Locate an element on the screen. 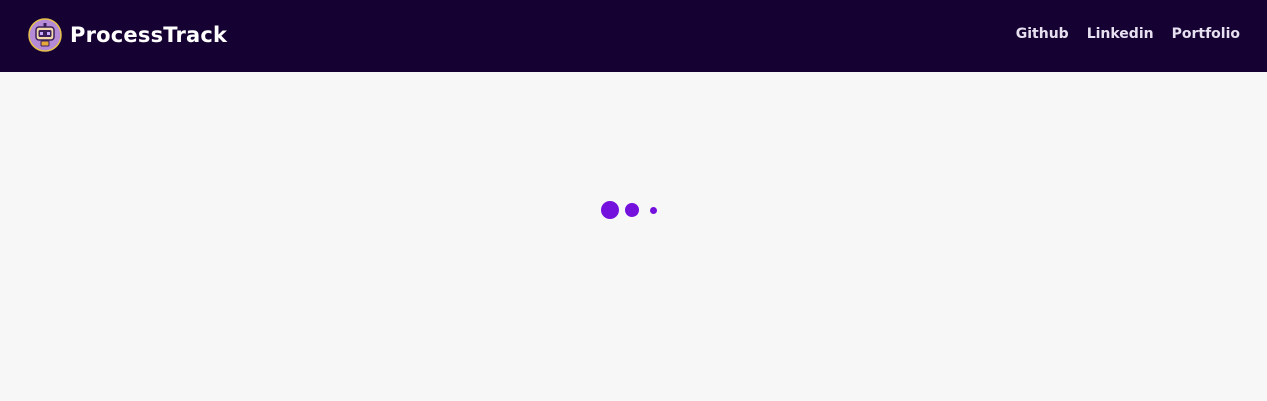  brand-home-link: ProcessTrack is located at coordinates (127, 35).